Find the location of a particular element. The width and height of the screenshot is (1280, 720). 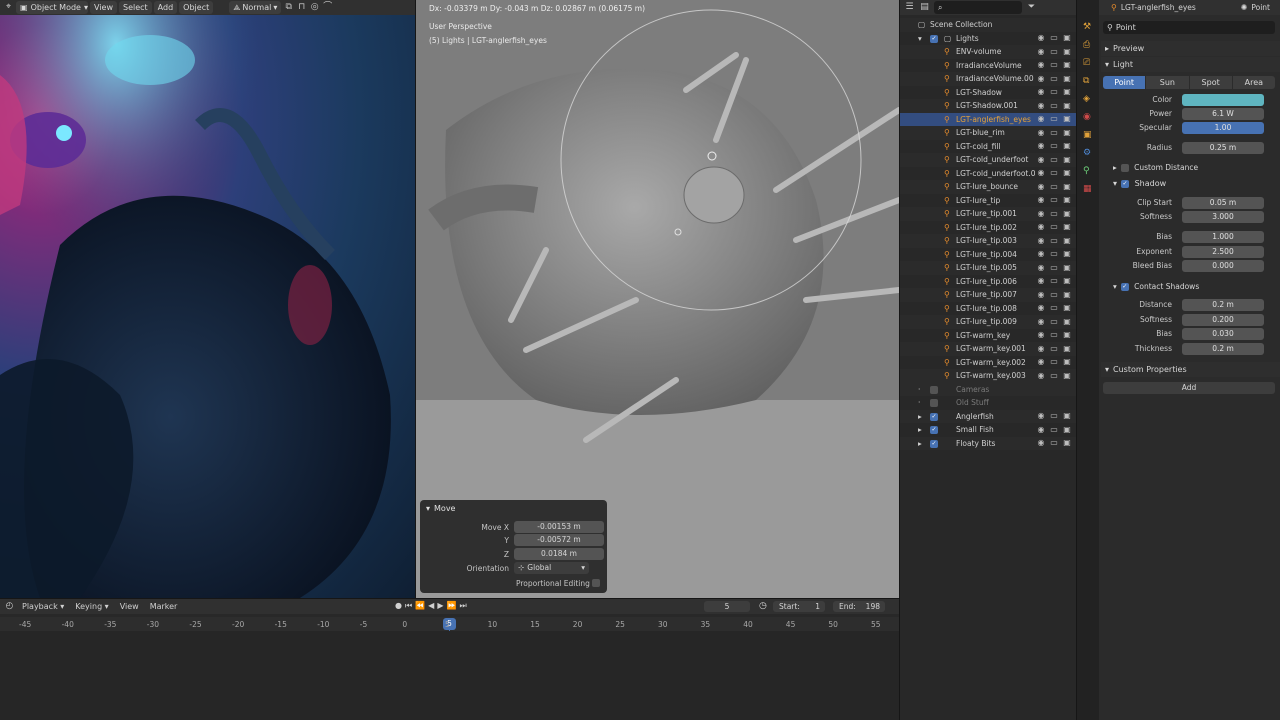

outliner-item: ⚲ LGT-cold_underfoot ◉ ▭ ▣ is located at coordinates (988, 160).